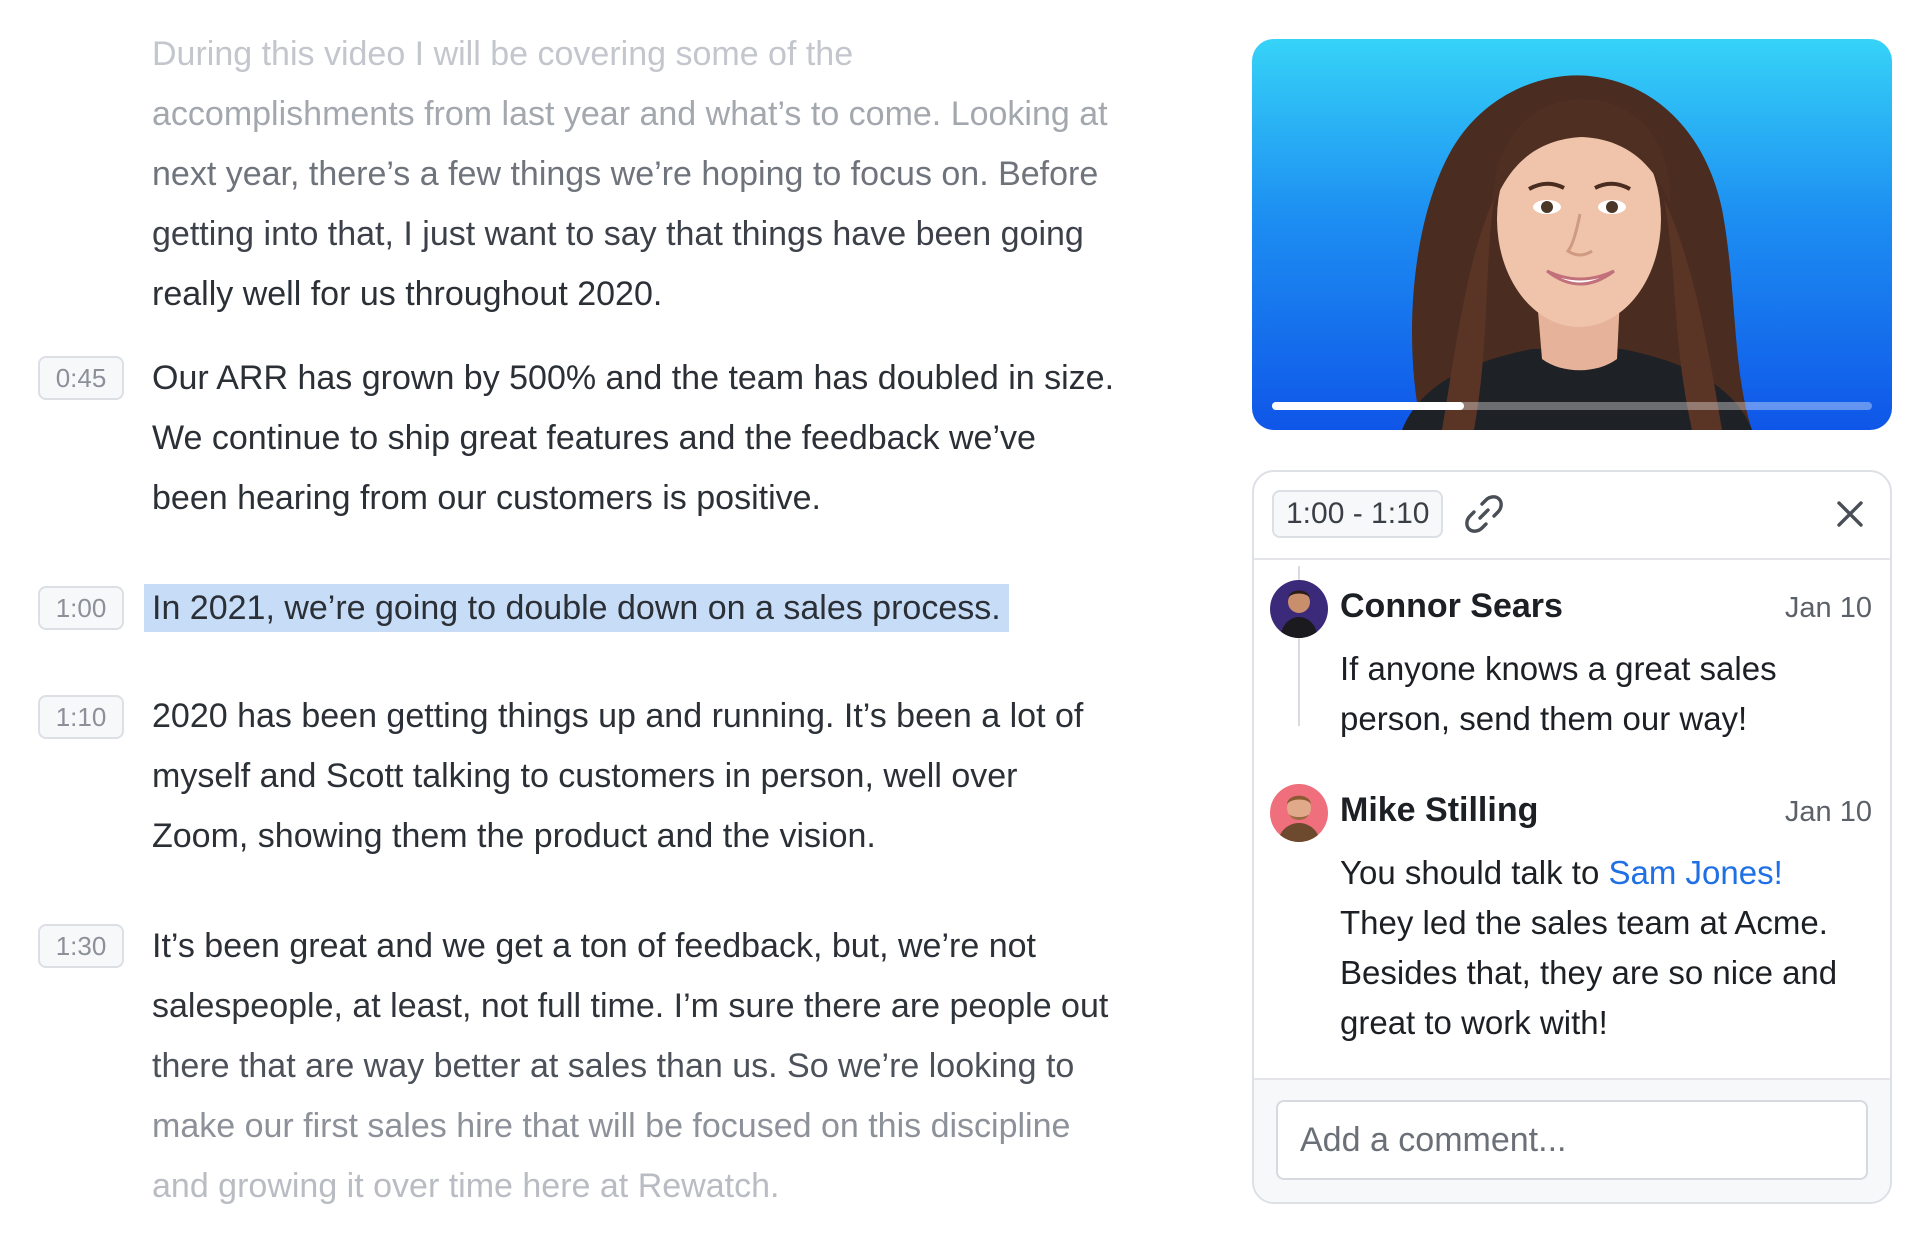 The width and height of the screenshot is (1920, 1240). I want to click on transcript-line: really well for us throughout 2020., so click(407, 294).